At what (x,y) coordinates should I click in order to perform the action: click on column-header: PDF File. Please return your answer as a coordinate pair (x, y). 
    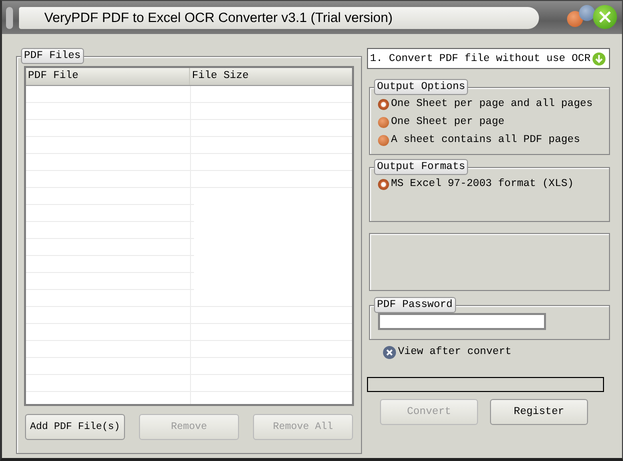
    Looking at the image, I should click on (108, 76).